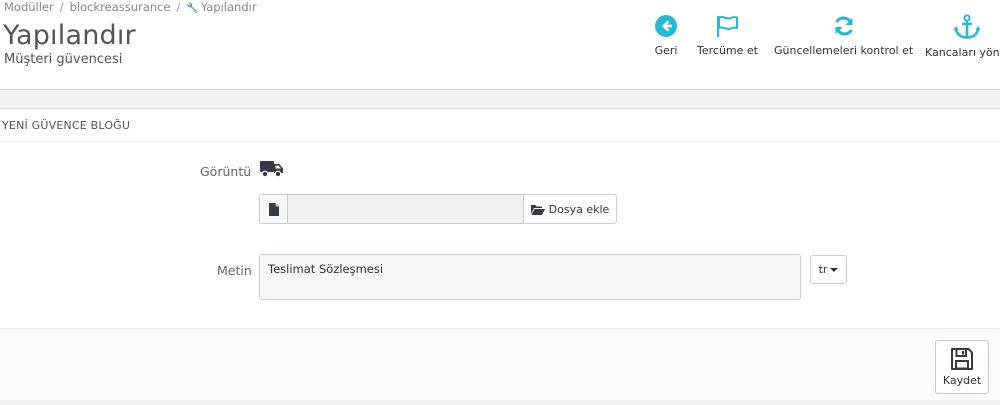  Describe the element at coordinates (500, 125) in the screenshot. I see `panel-heading: YENİ GÜVENCE BLOĞU` at that location.